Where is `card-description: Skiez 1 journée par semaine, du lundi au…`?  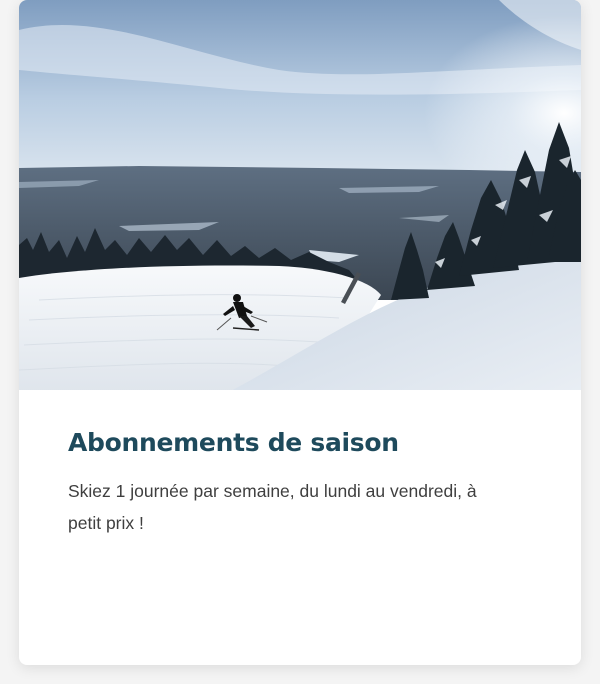 card-description: Skiez 1 journée par semaine, du lundi au… is located at coordinates (272, 507).